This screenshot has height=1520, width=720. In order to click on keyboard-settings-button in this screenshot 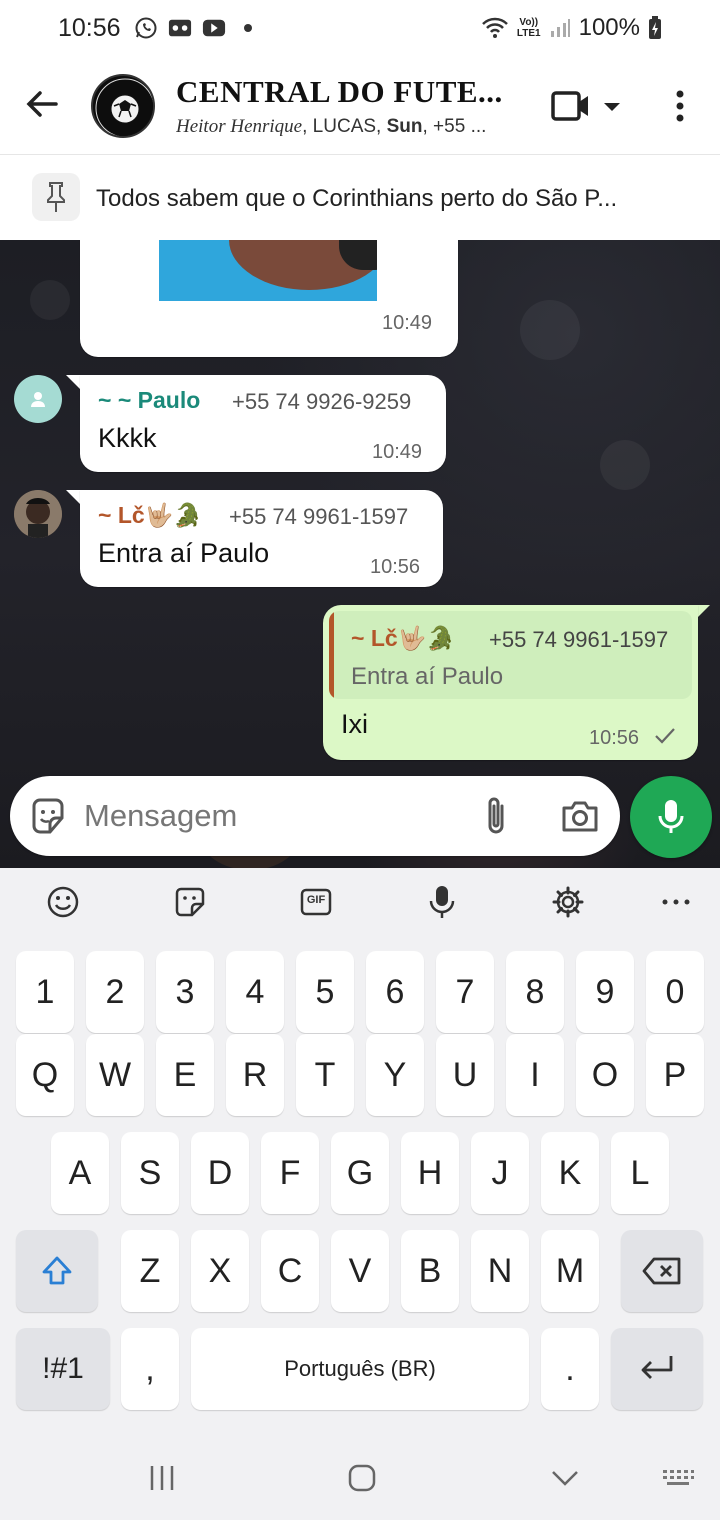, I will do `click(568, 902)`.